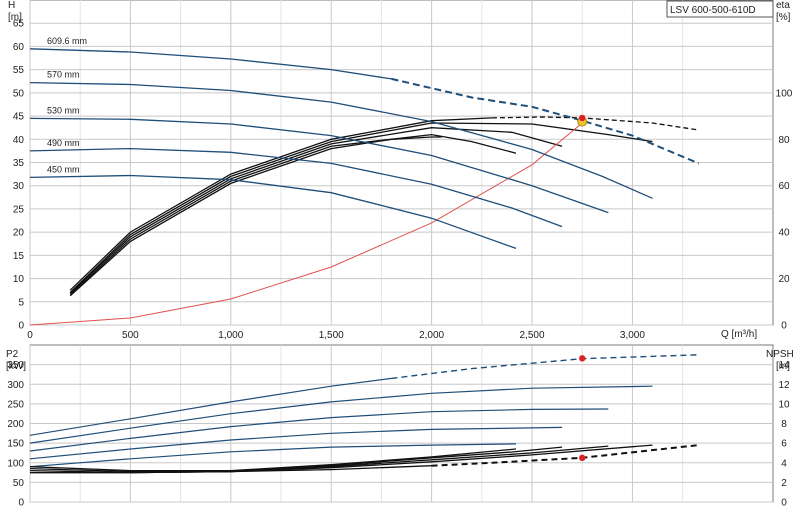 This screenshot has width=800, height=520. Describe the element at coordinates (331, 335) in the screenshot. I see `x-tick-label: 1,500` at that location.